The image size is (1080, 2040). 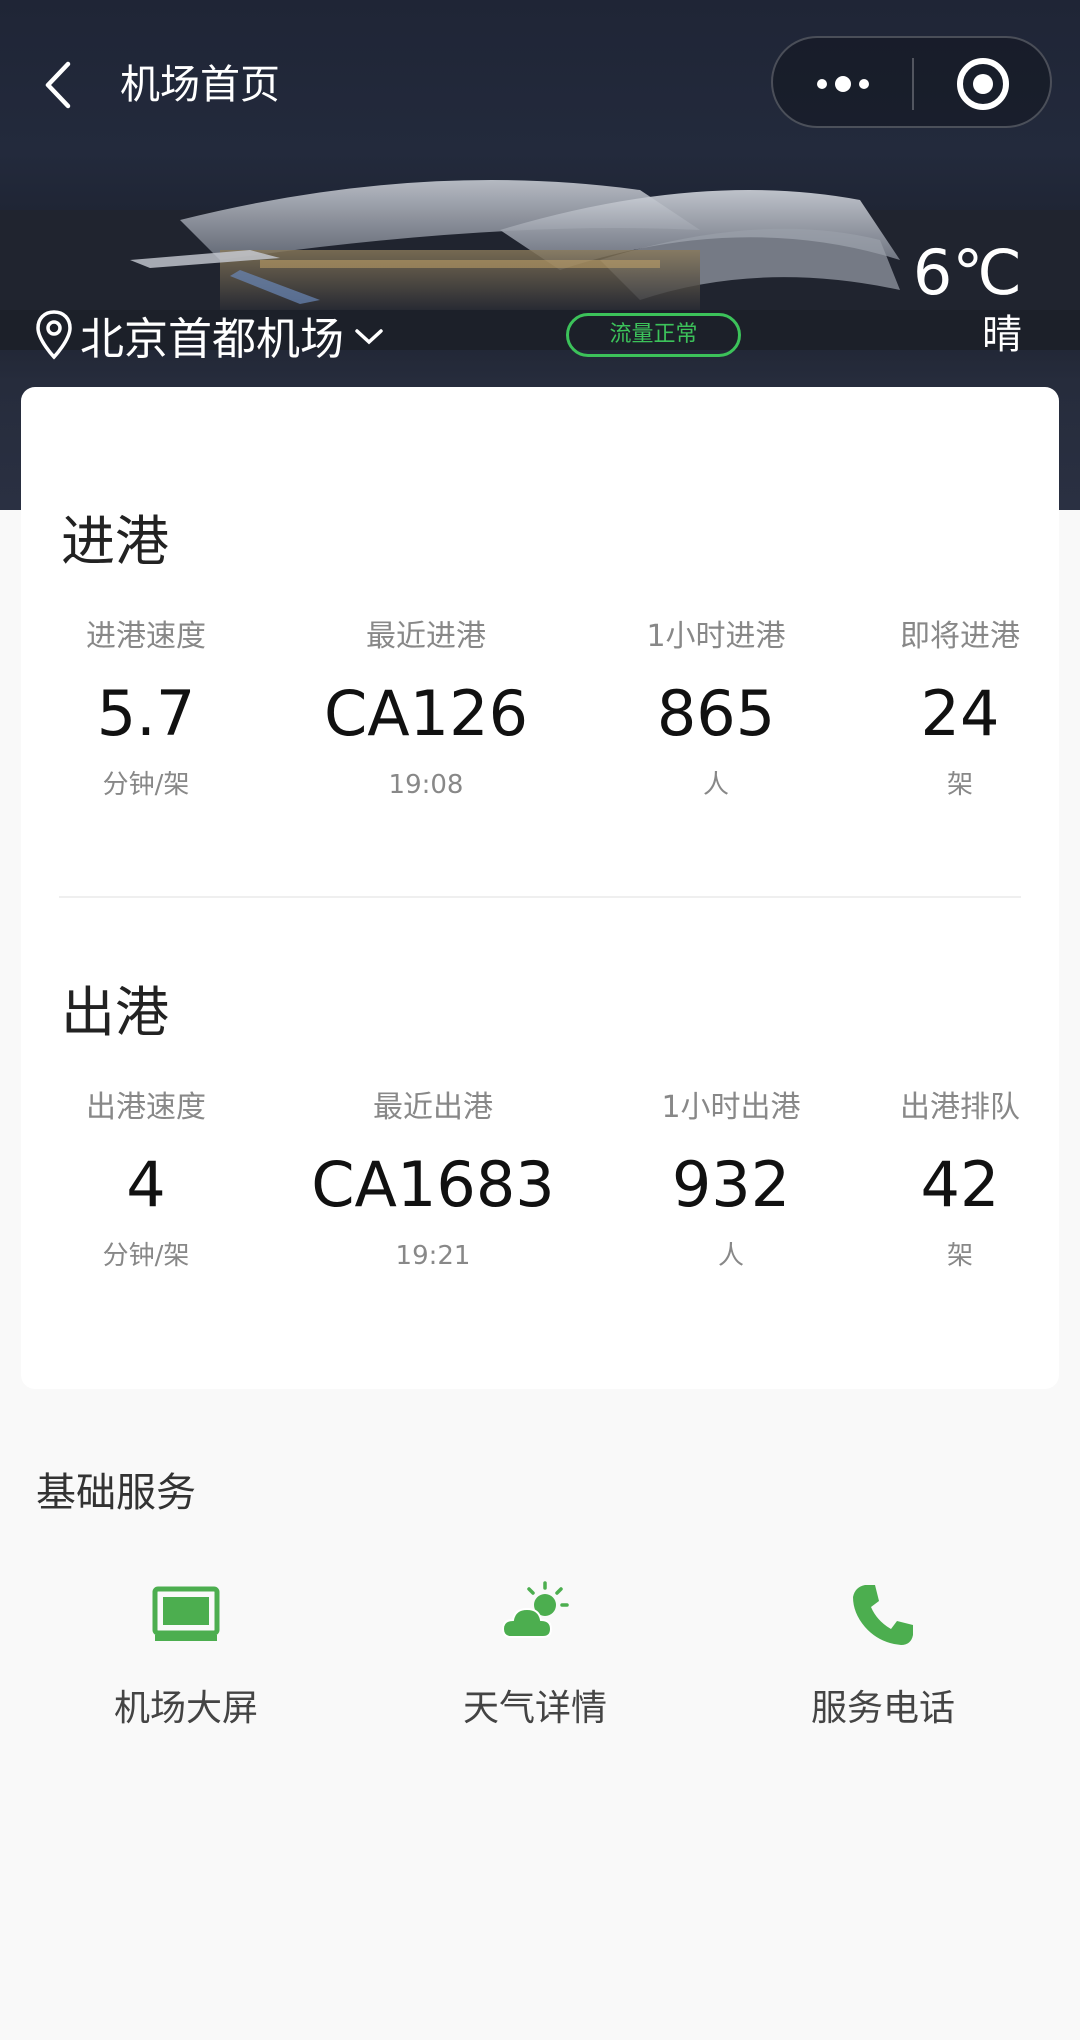 I want to click on latest-arrival-stat: 最近进港 CA126 19:08, so click(x=426, y=710).